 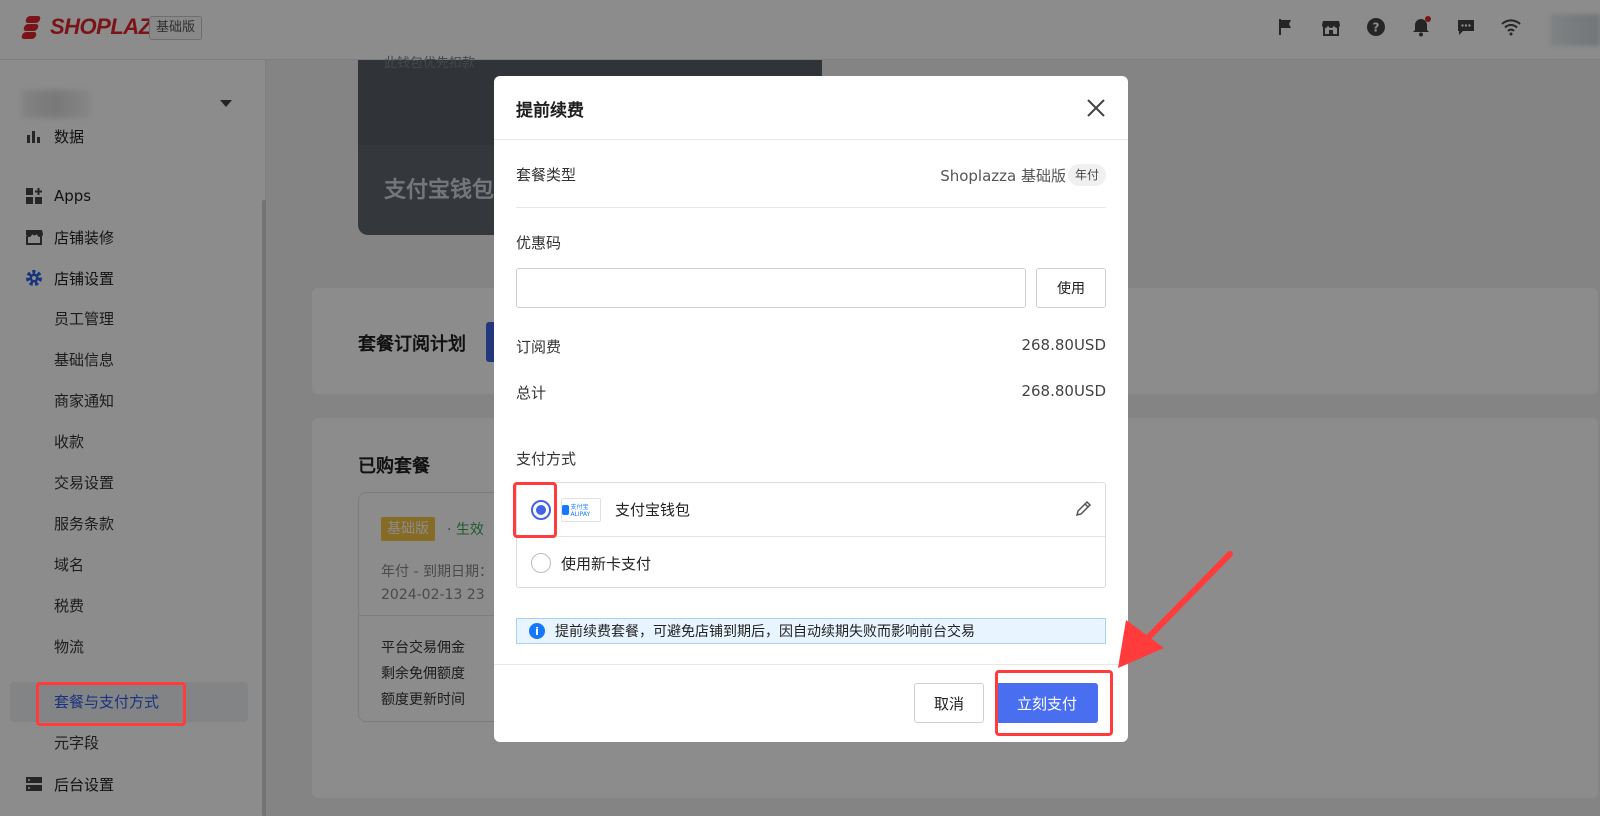 I want to click on total-label: 总计, so click(x=531, y=393).